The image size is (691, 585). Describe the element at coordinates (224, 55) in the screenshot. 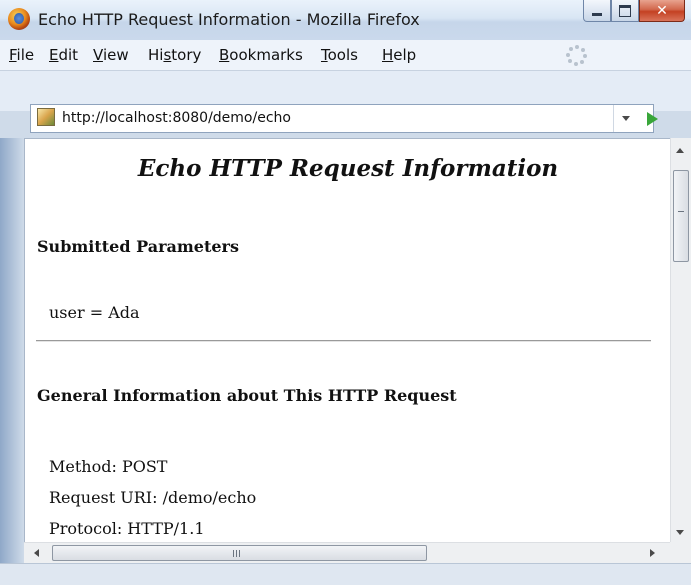

I see `menu-accesskey: B` at that location.